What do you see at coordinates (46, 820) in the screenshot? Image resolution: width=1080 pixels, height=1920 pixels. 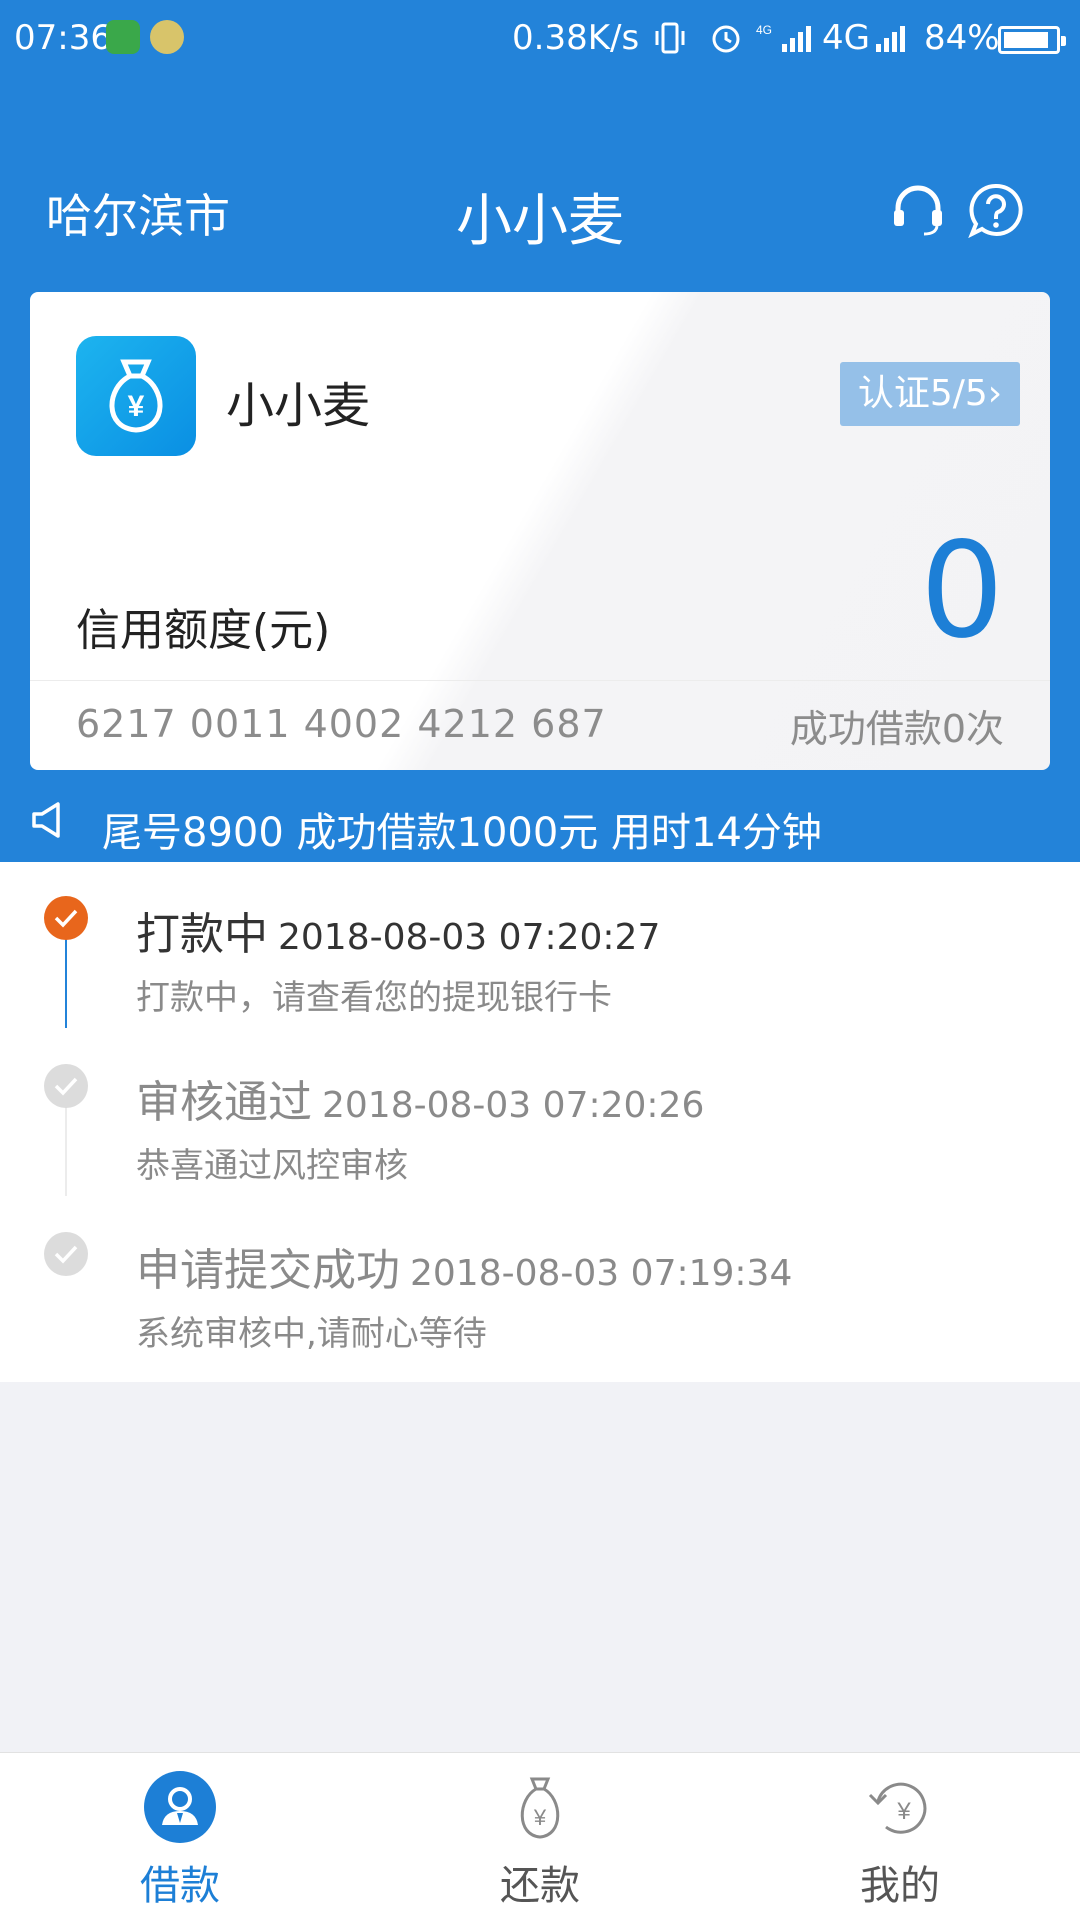 I see `speaker-icon` at bounding box center [46, 820].